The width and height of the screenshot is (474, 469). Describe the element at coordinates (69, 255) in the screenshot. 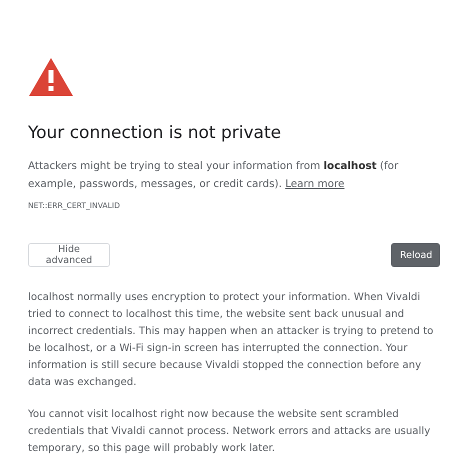

I see `hide-advanced-button: Hide advanced` at that location.